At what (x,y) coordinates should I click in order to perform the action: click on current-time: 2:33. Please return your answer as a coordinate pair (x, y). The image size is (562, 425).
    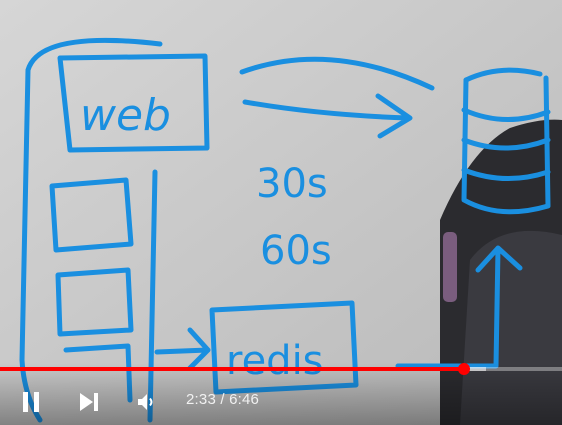
    Looking at the image, I should click on (201, 399).